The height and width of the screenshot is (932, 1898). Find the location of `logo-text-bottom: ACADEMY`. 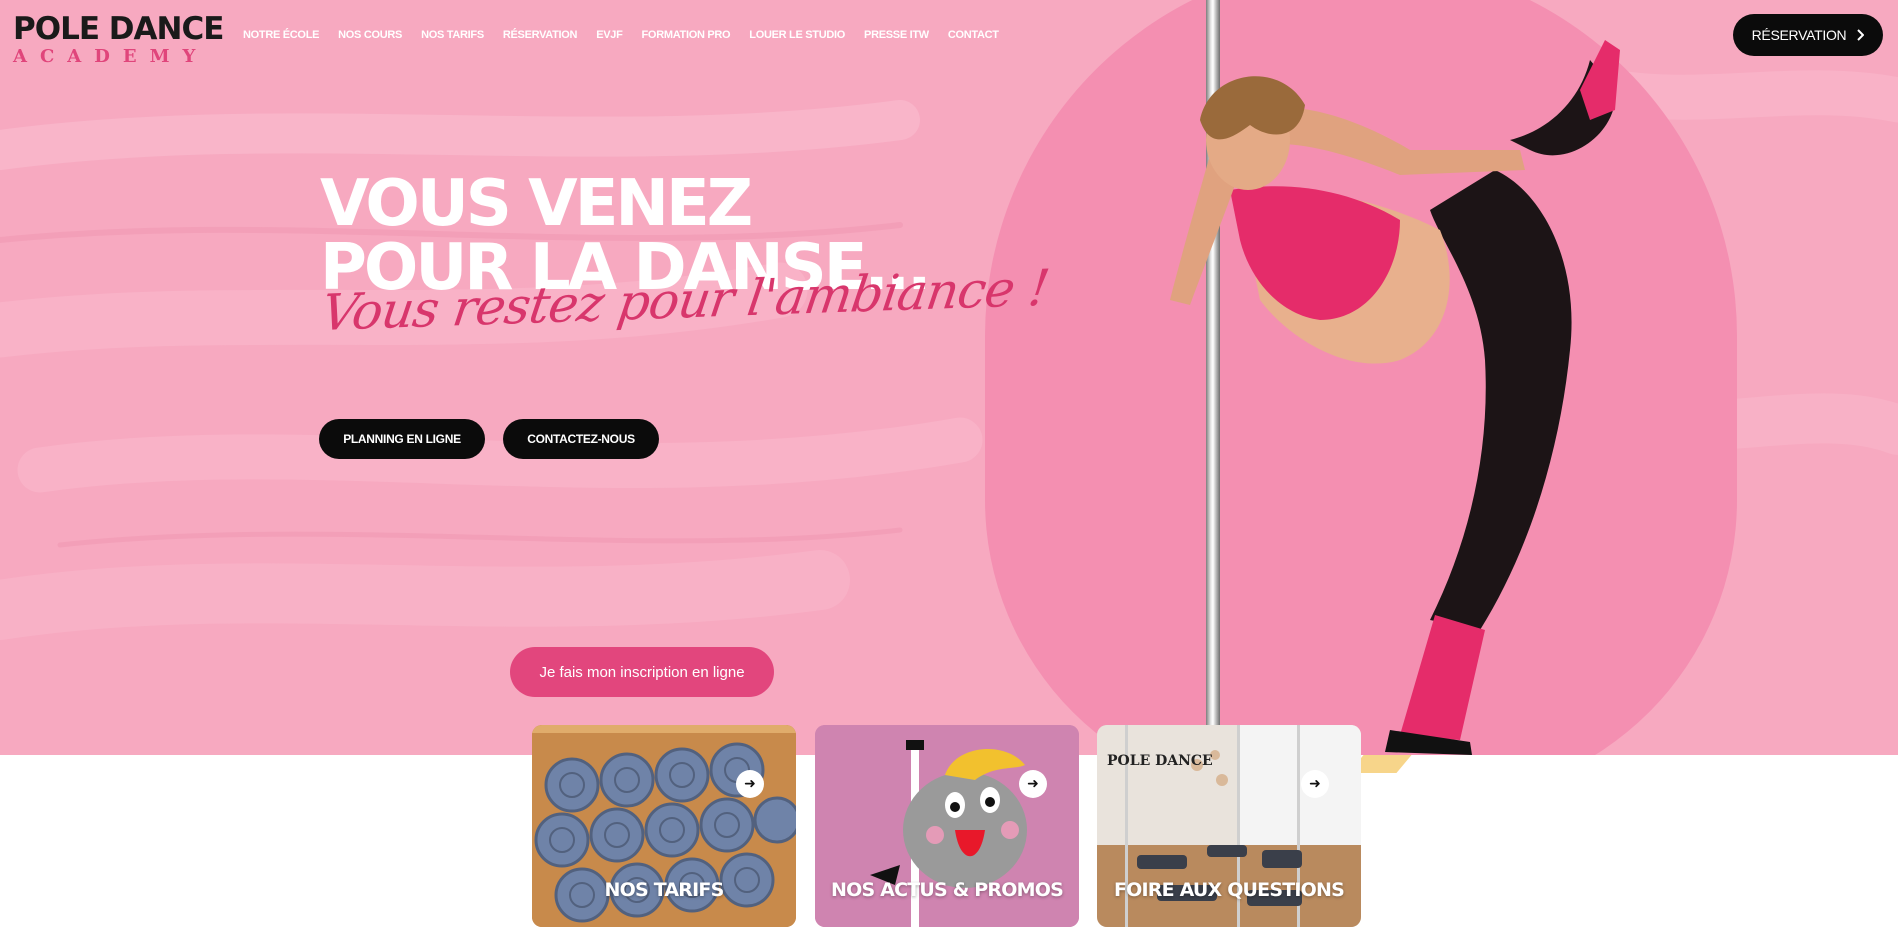

logo-text-bottom: ACADEMY is located at coordinates (111, 56).